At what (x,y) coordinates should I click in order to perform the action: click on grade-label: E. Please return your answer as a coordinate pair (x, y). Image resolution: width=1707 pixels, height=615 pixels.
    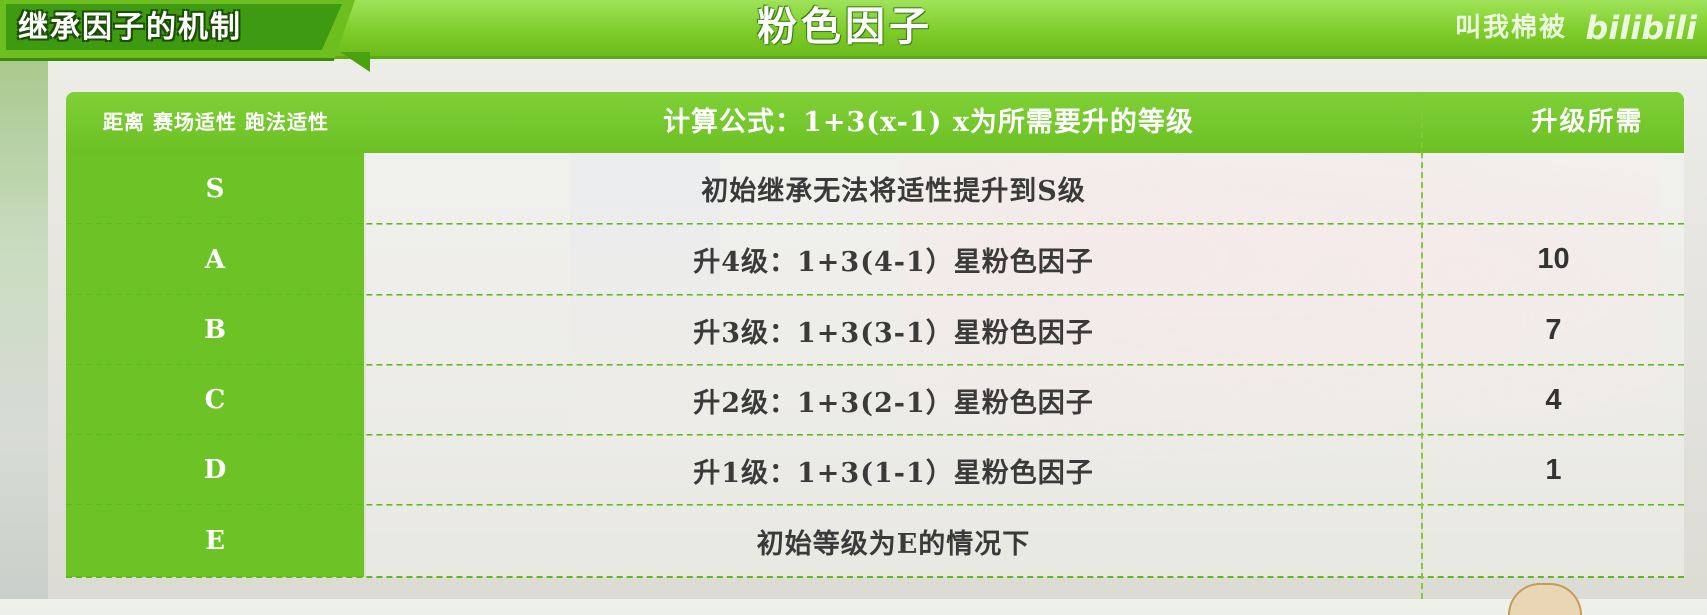
    Looking at the image, I should click on (215, 541).